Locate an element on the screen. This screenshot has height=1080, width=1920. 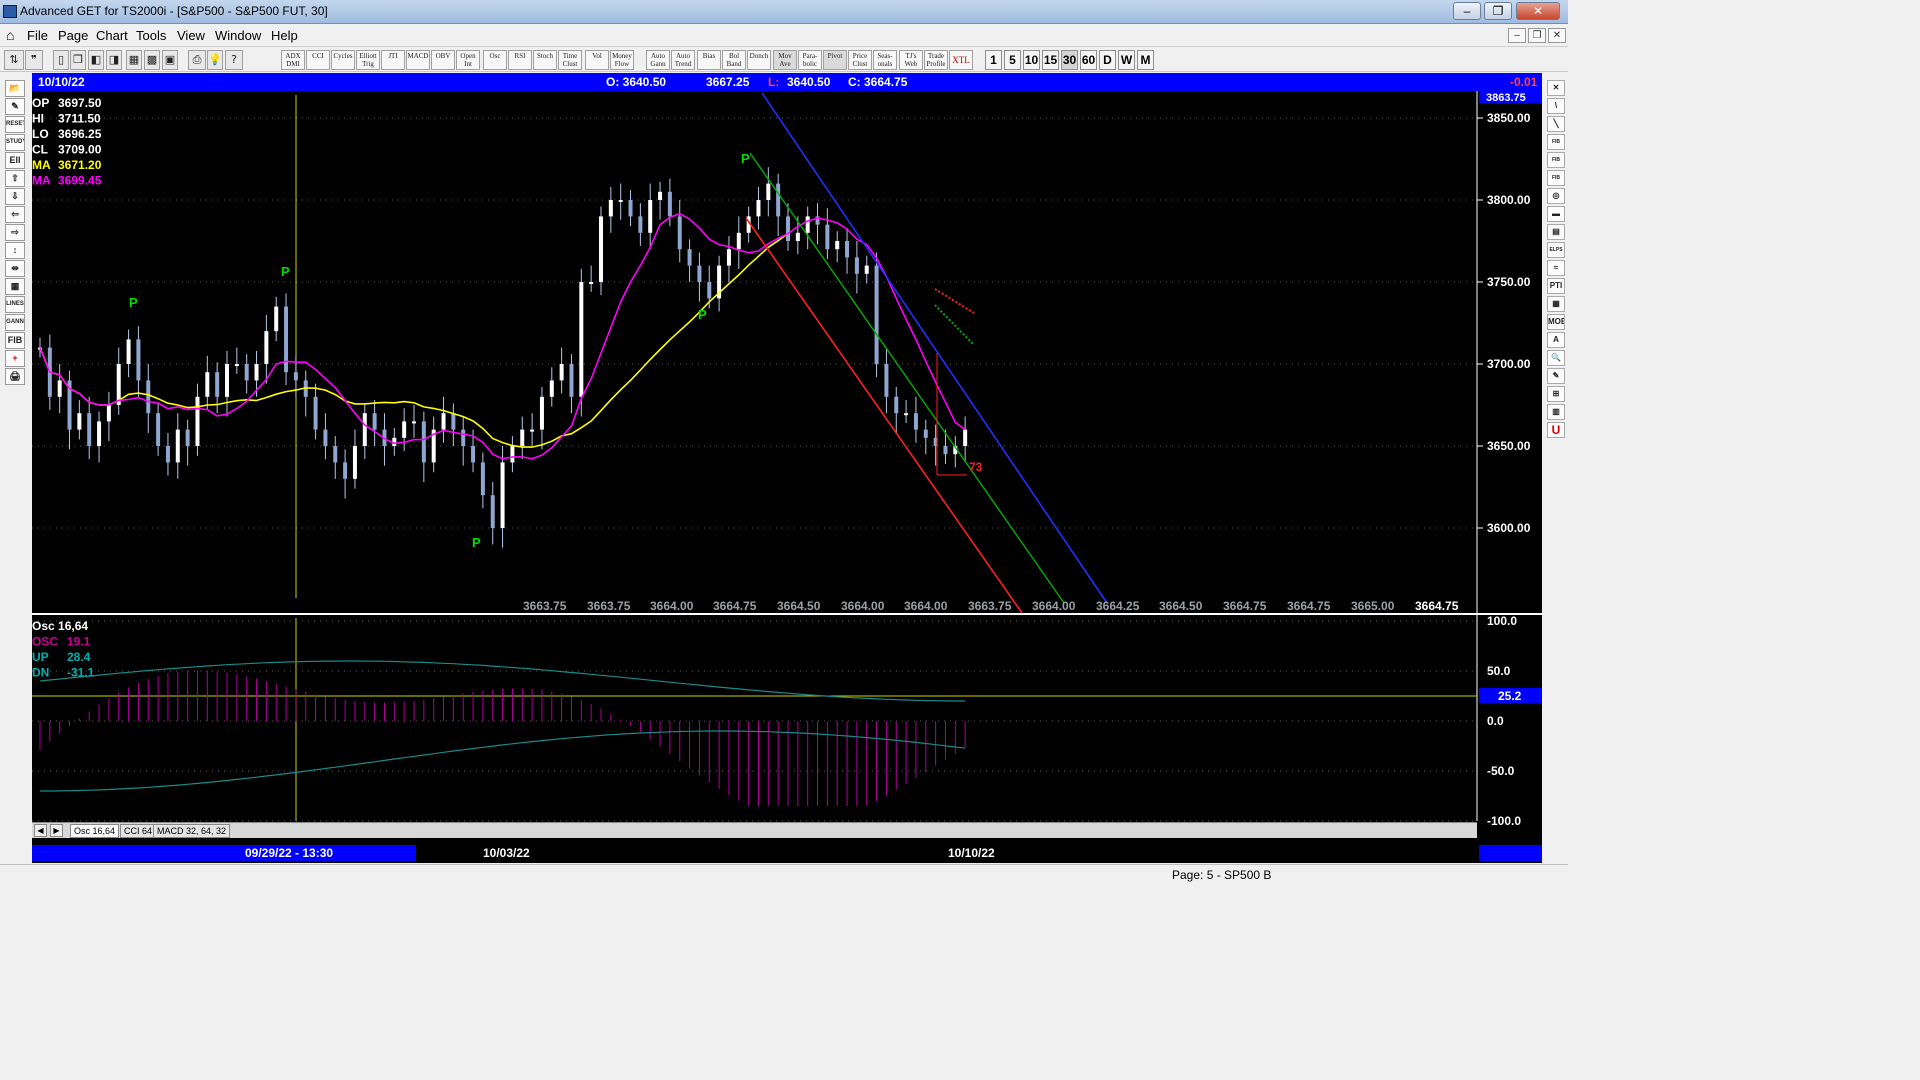
left-tool-13-icon: GANN is located at coordinates (15, 322).